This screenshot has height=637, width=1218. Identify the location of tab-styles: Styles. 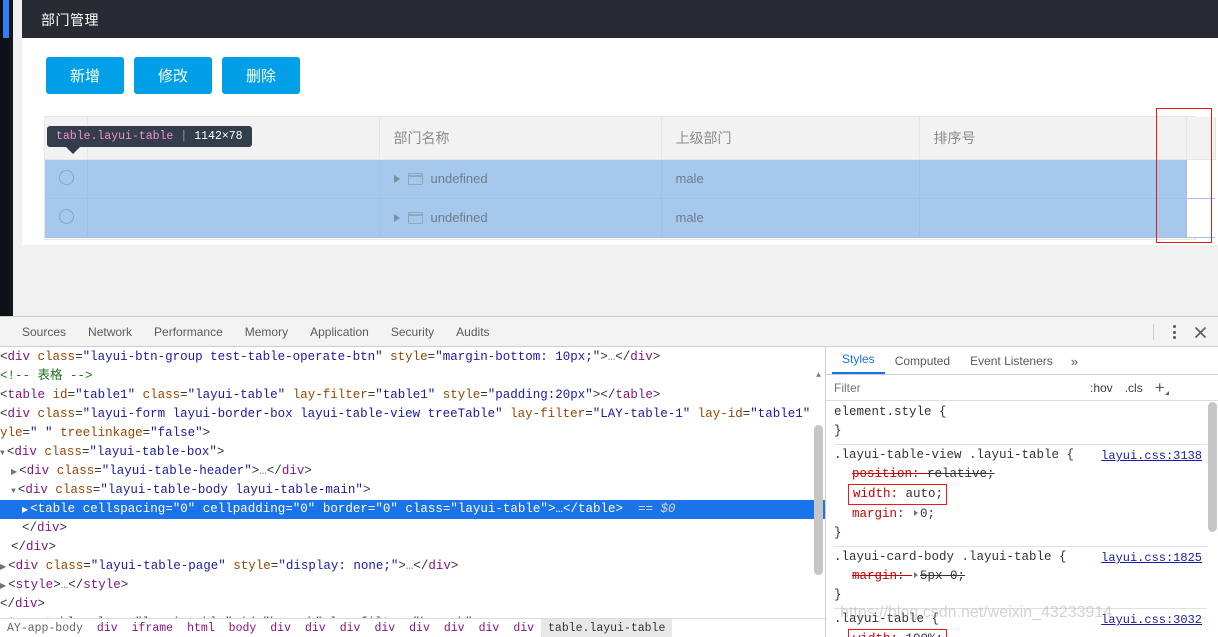
(858, 363).